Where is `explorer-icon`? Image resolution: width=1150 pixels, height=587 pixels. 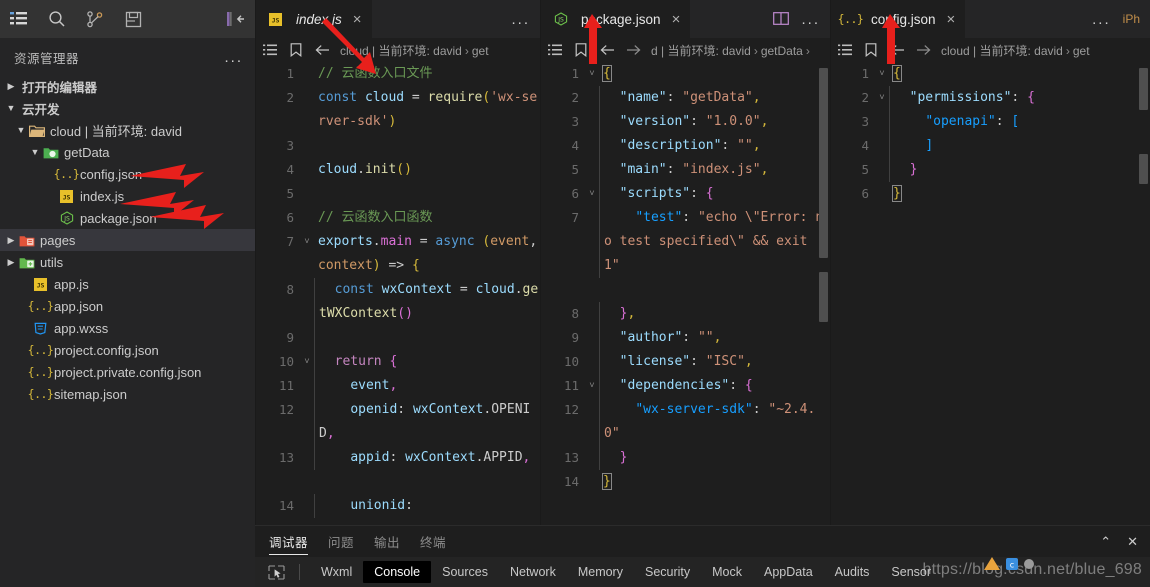 explorer-icon is located at coordinates (19, 19).